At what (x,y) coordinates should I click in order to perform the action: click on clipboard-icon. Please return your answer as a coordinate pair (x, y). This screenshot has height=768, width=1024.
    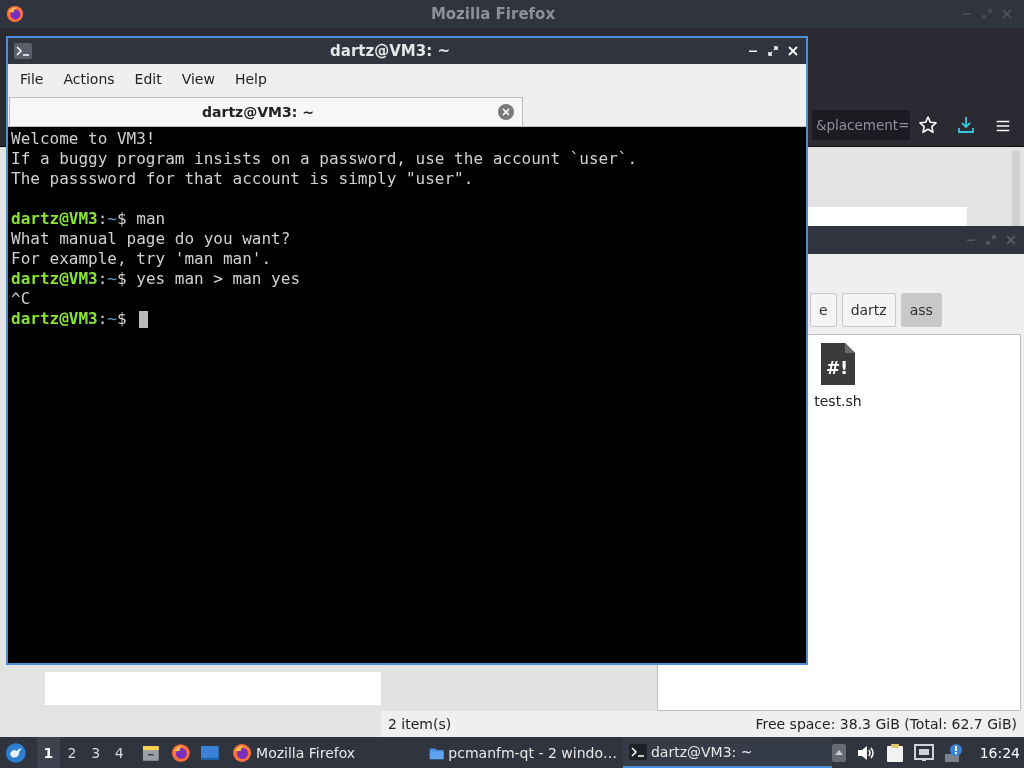
    Looking at the image, I should click on (894, 752).